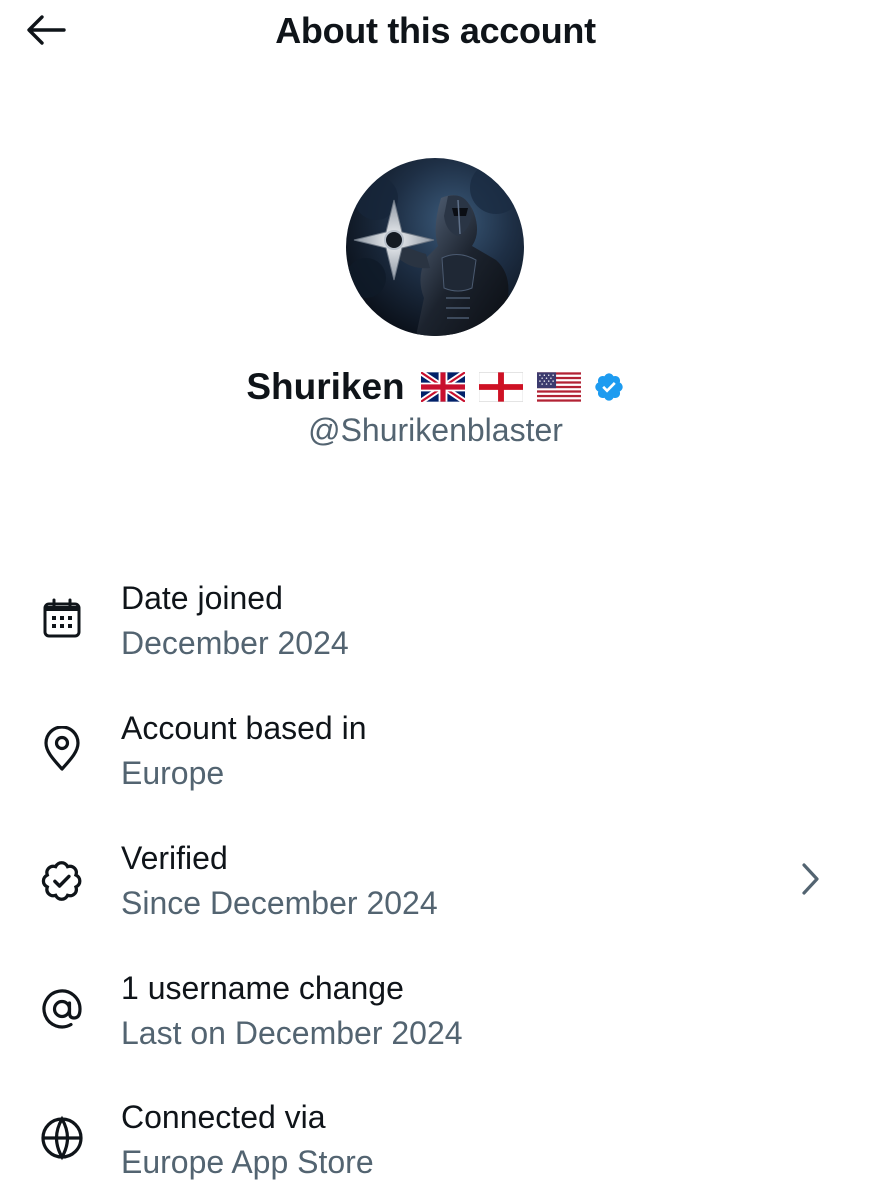 The width and height of the screenshot is (871, 1200). What do you see at coordinates (435, 760) in the screenshot?
I see `info-row-account-based-in: Account based in Europe` at bounding box center [435, 760].